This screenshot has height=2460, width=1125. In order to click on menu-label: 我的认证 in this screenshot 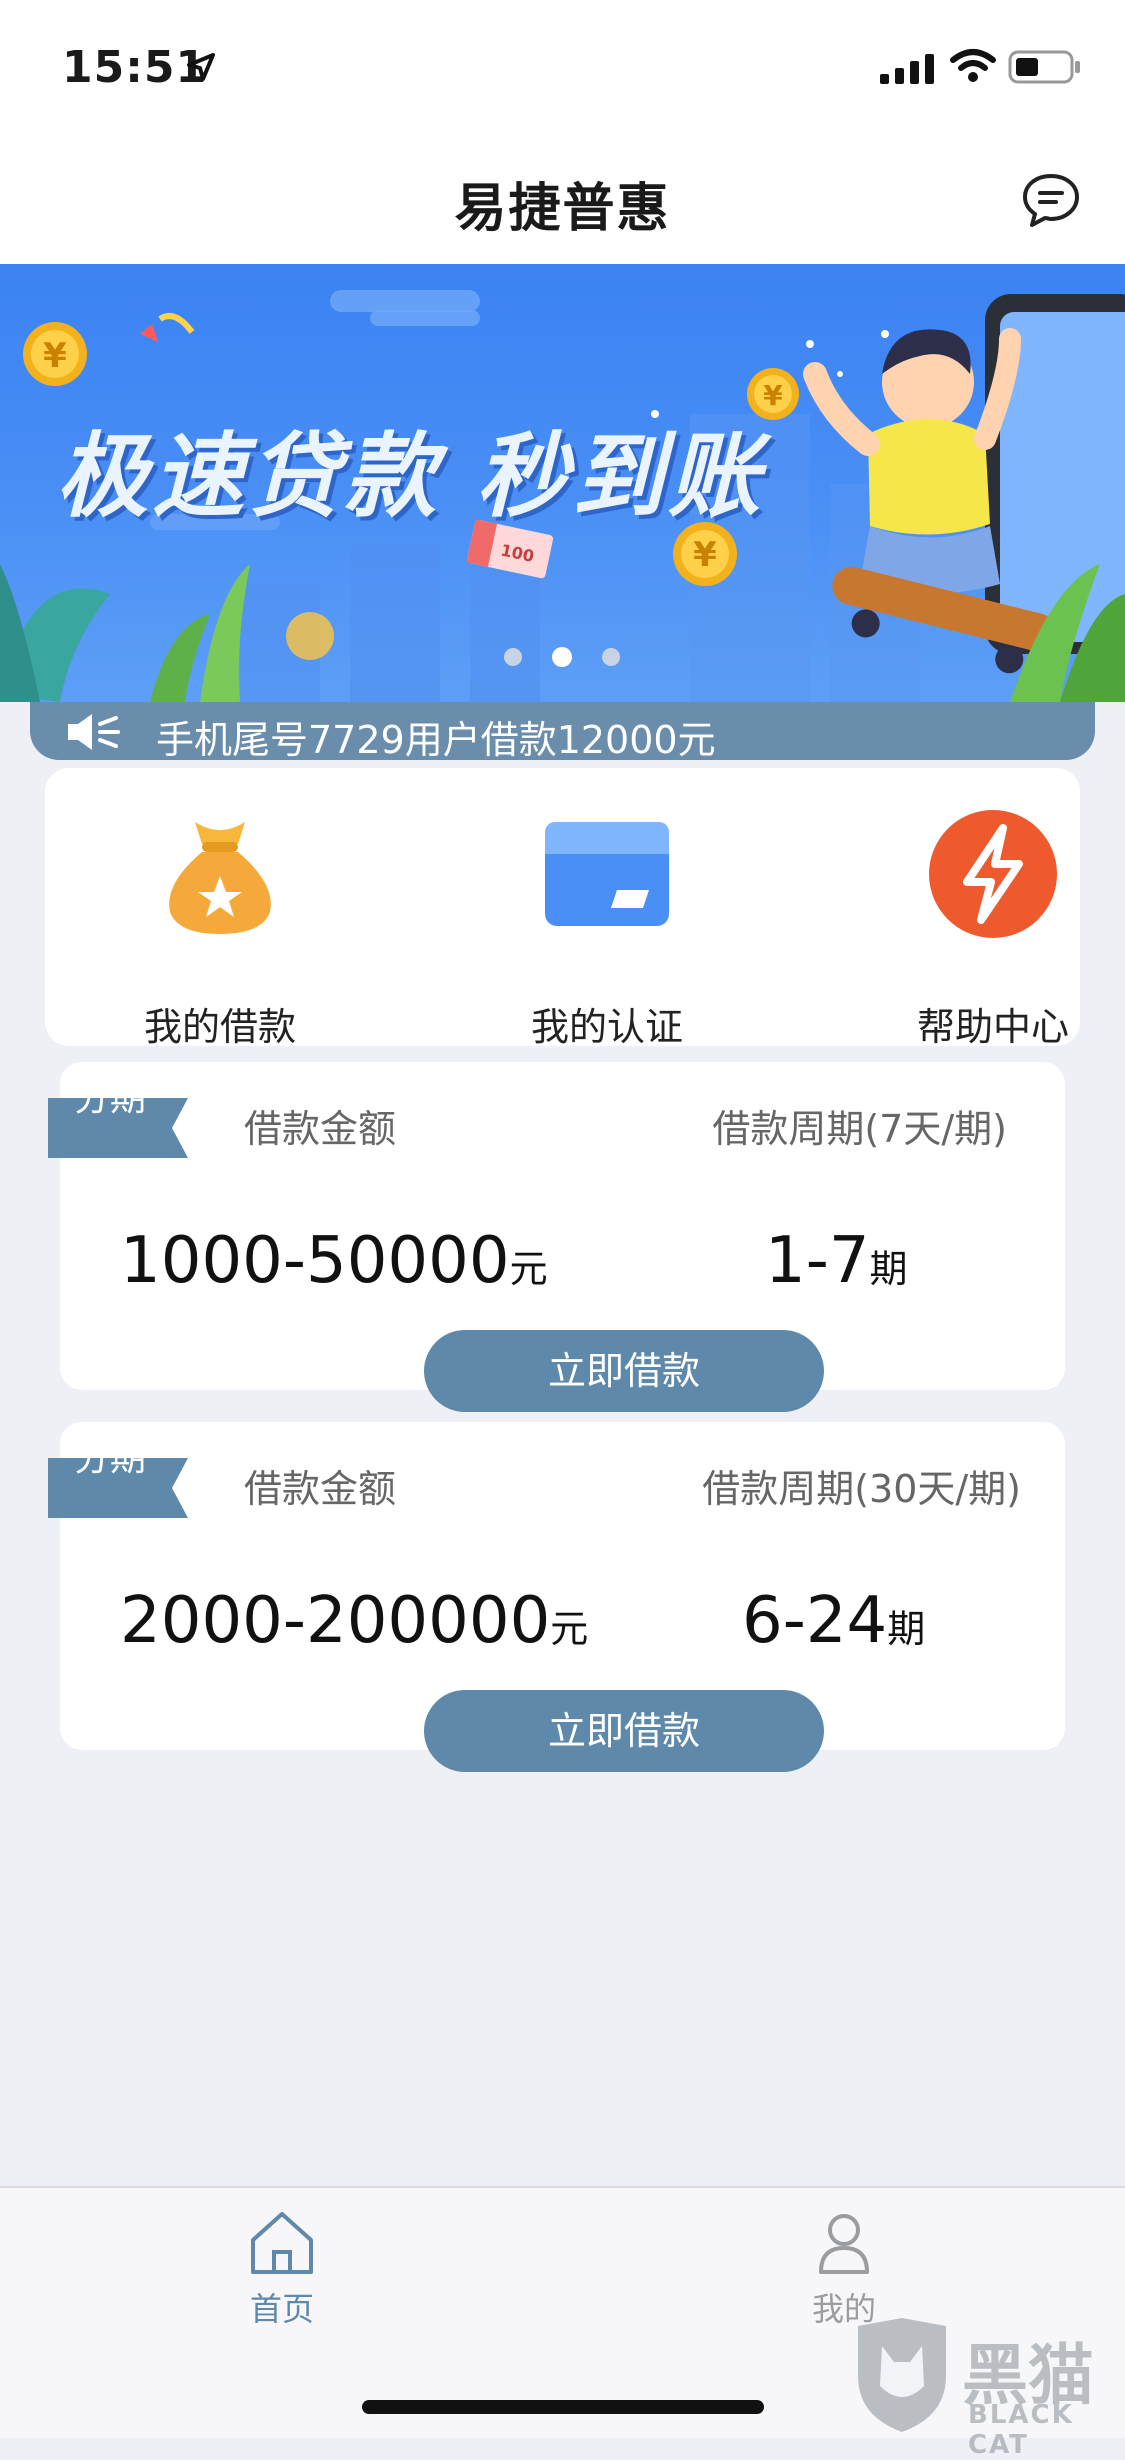, I will do `click(606, 1027)`.